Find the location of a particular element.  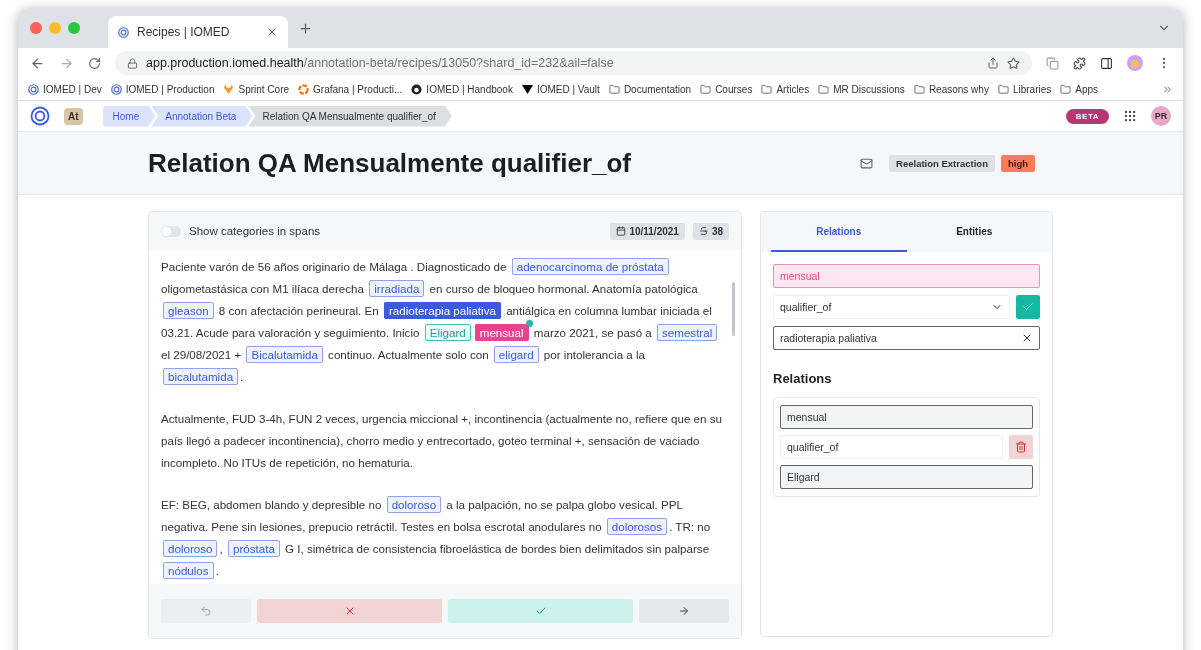

target-field: radioterapia paliativa is located at coordinates (906, 338).